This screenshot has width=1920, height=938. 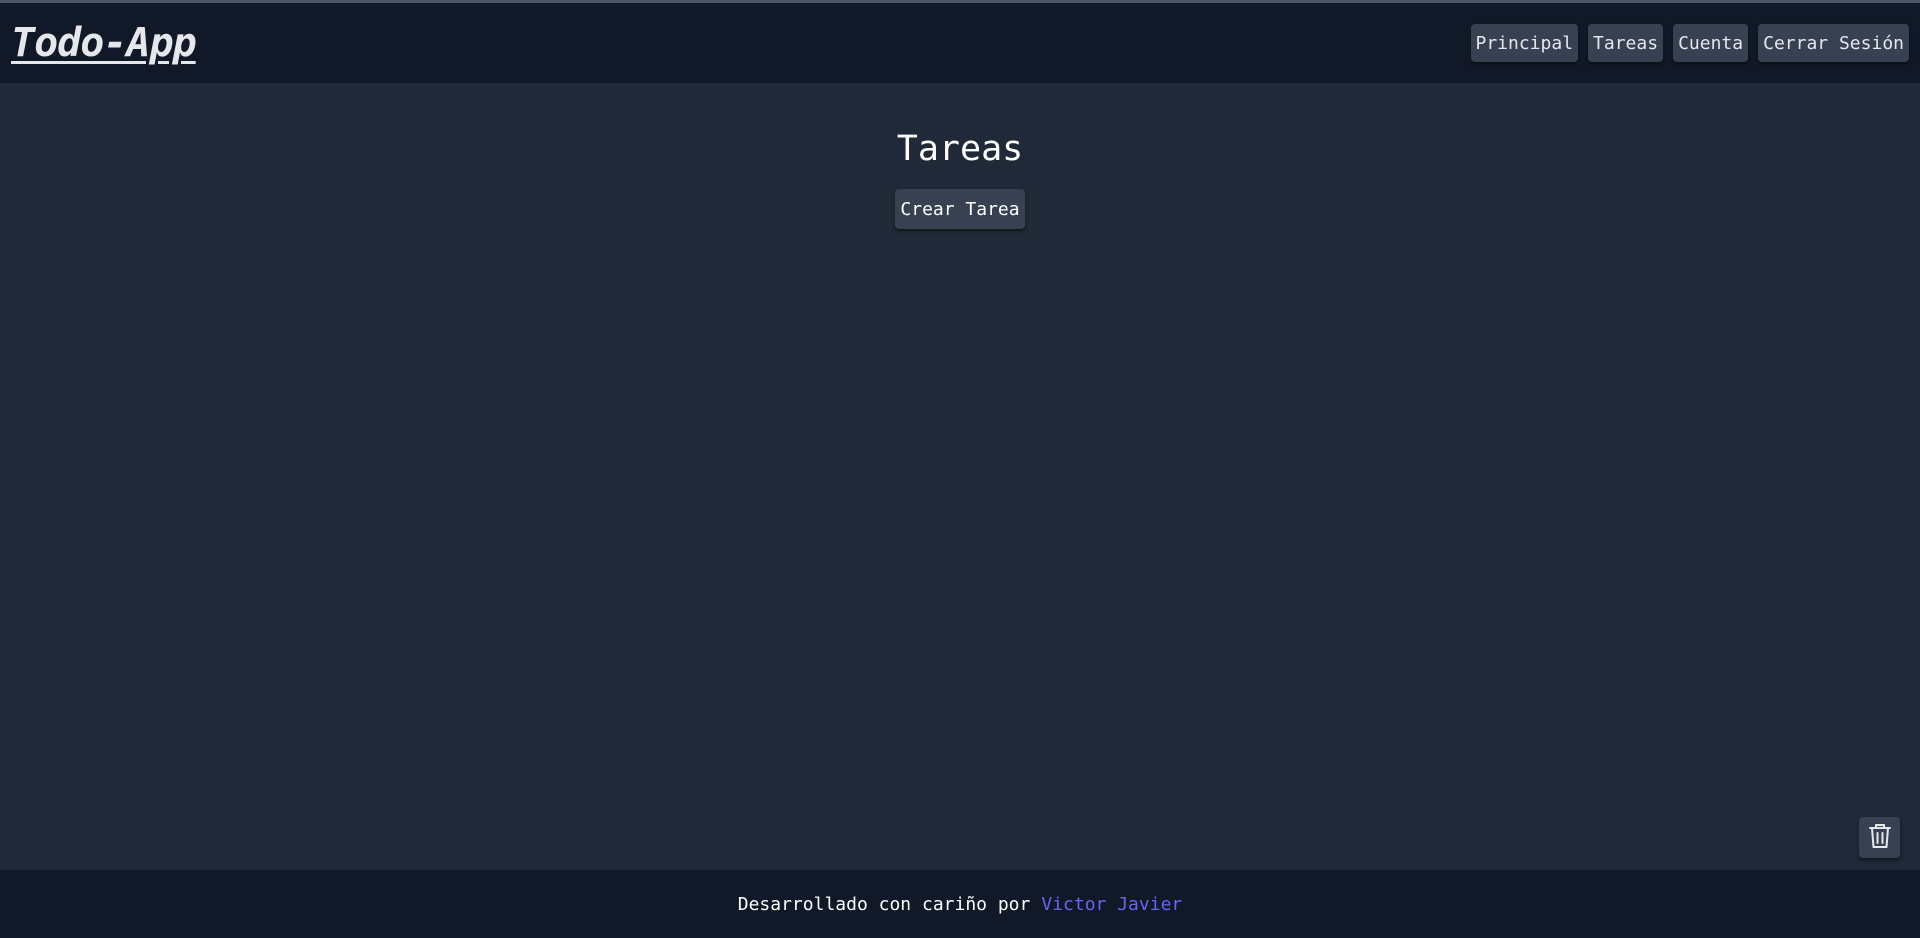 I want to click on page-title: Tareas, so click(x=960, y=149).